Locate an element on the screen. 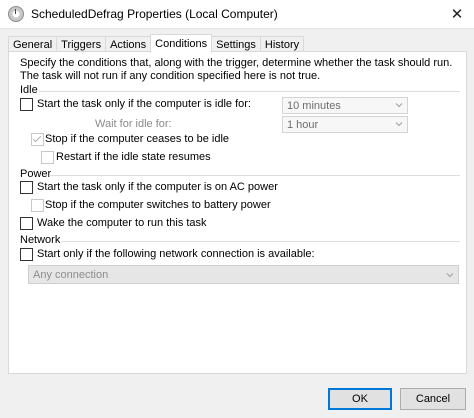 The width and height of the screenshot is (474, 418). tab-history: History is located at coordinates (282, 44).